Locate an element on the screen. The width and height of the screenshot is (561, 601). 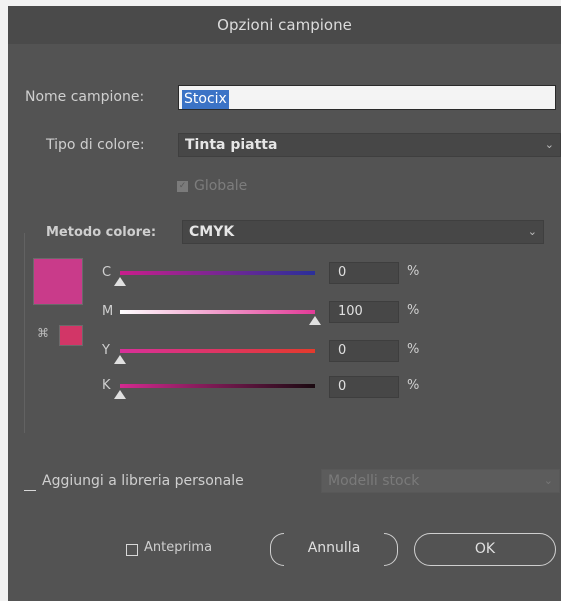
cyan-value-input: 0 is located at coordinates (364, 273).